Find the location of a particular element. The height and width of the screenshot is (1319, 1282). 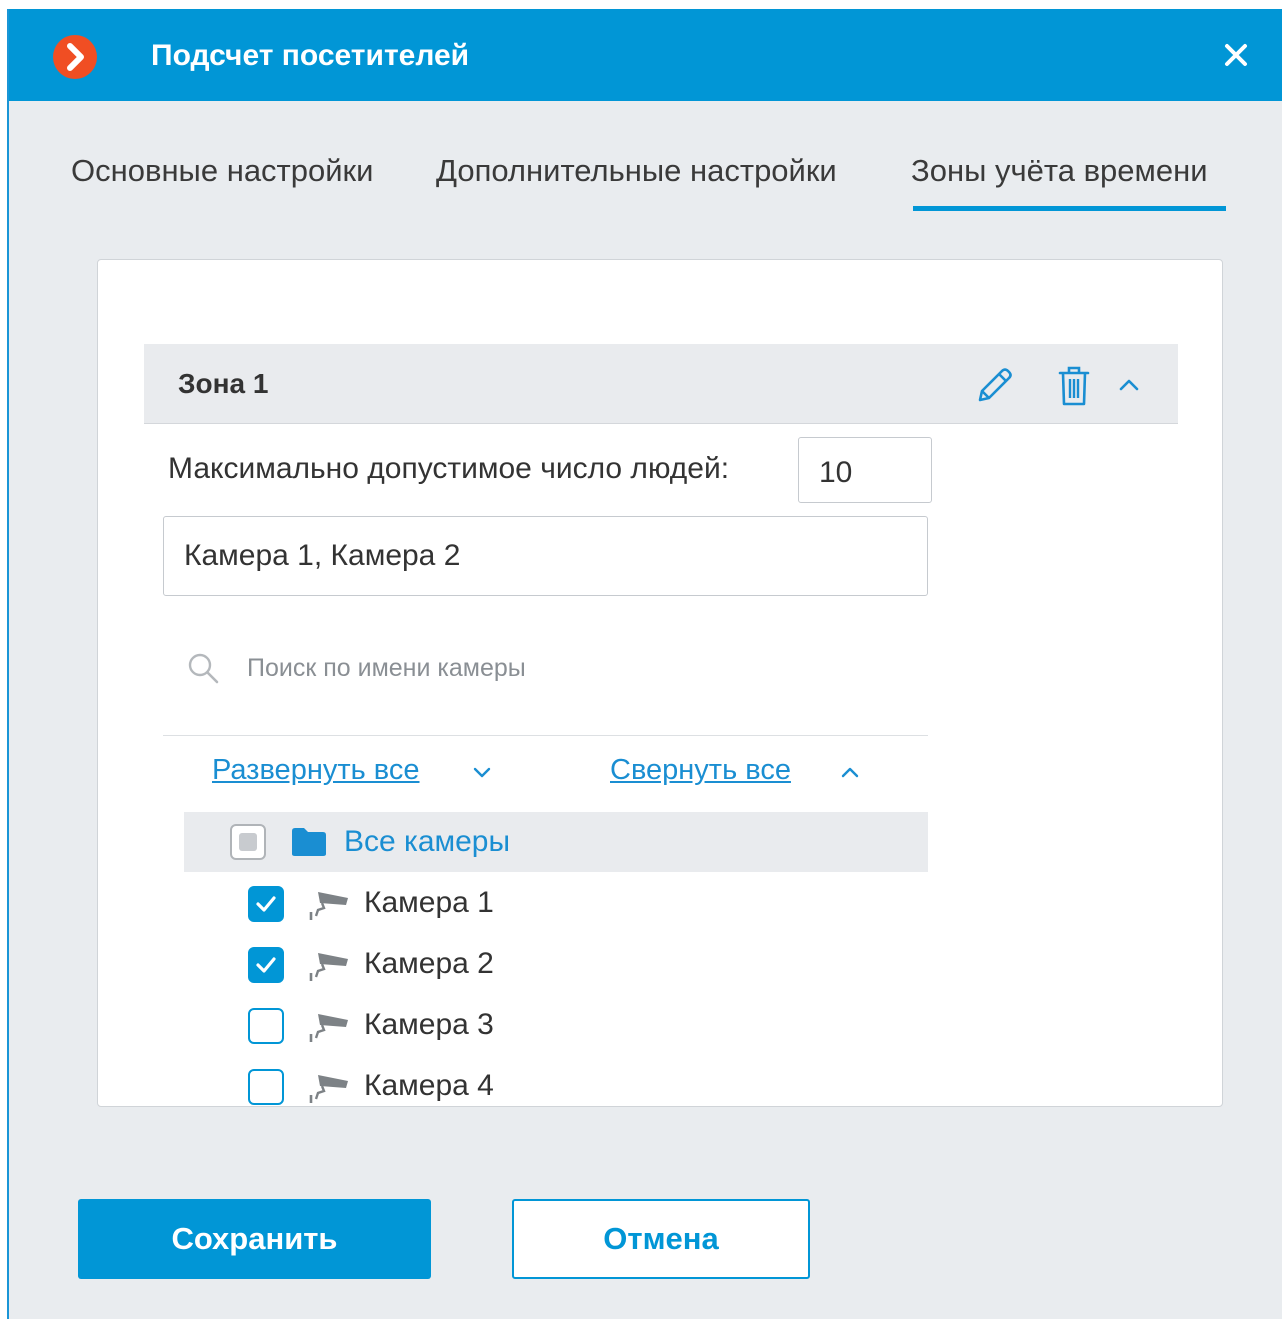

search-icon is located at coordinates (204, 669).